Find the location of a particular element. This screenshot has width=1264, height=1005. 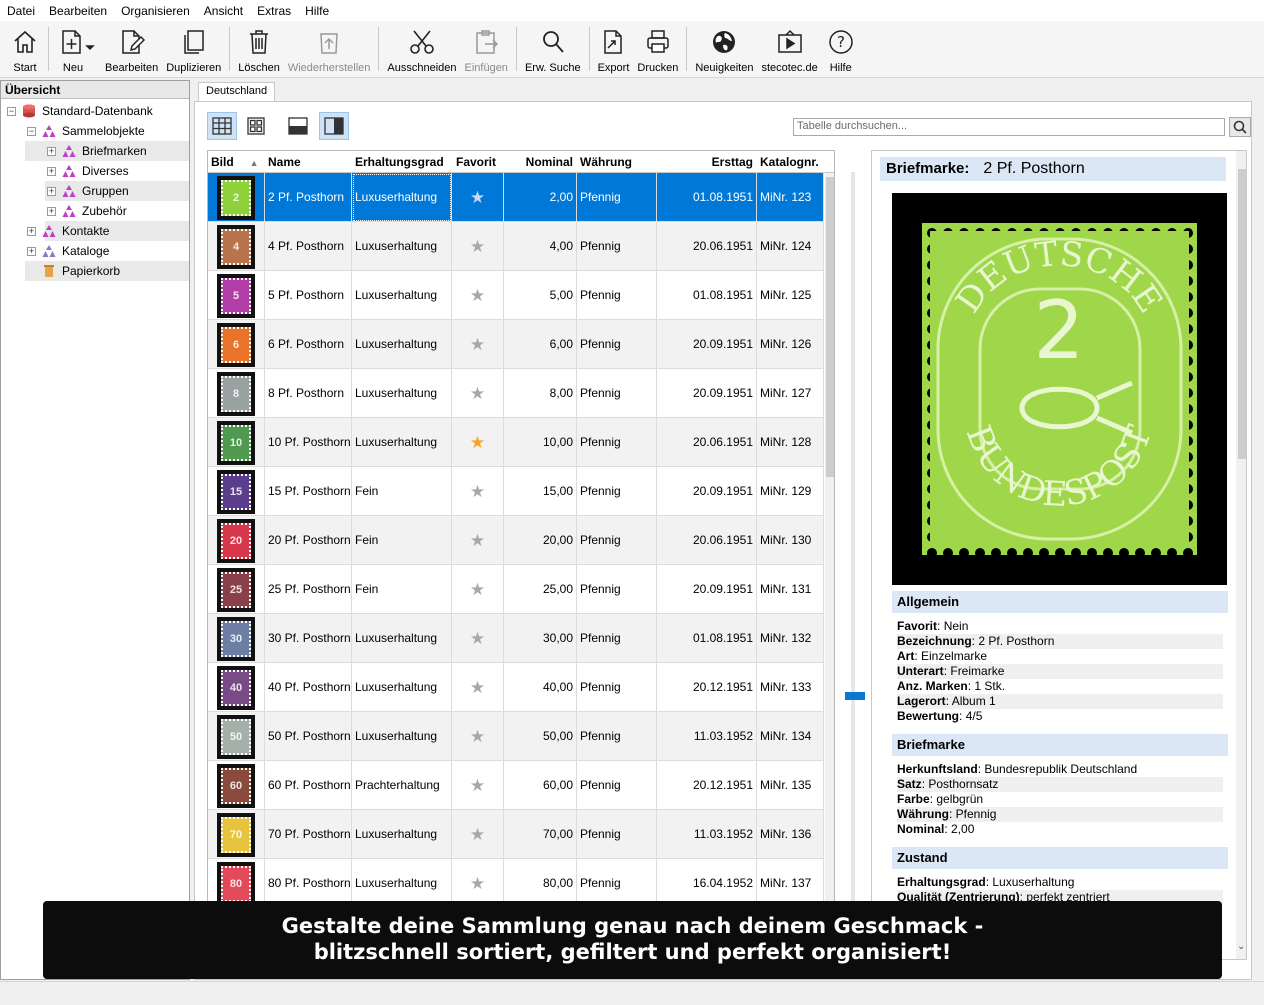

edit-button: Bearbeiten is located at coordinates (131, 49).